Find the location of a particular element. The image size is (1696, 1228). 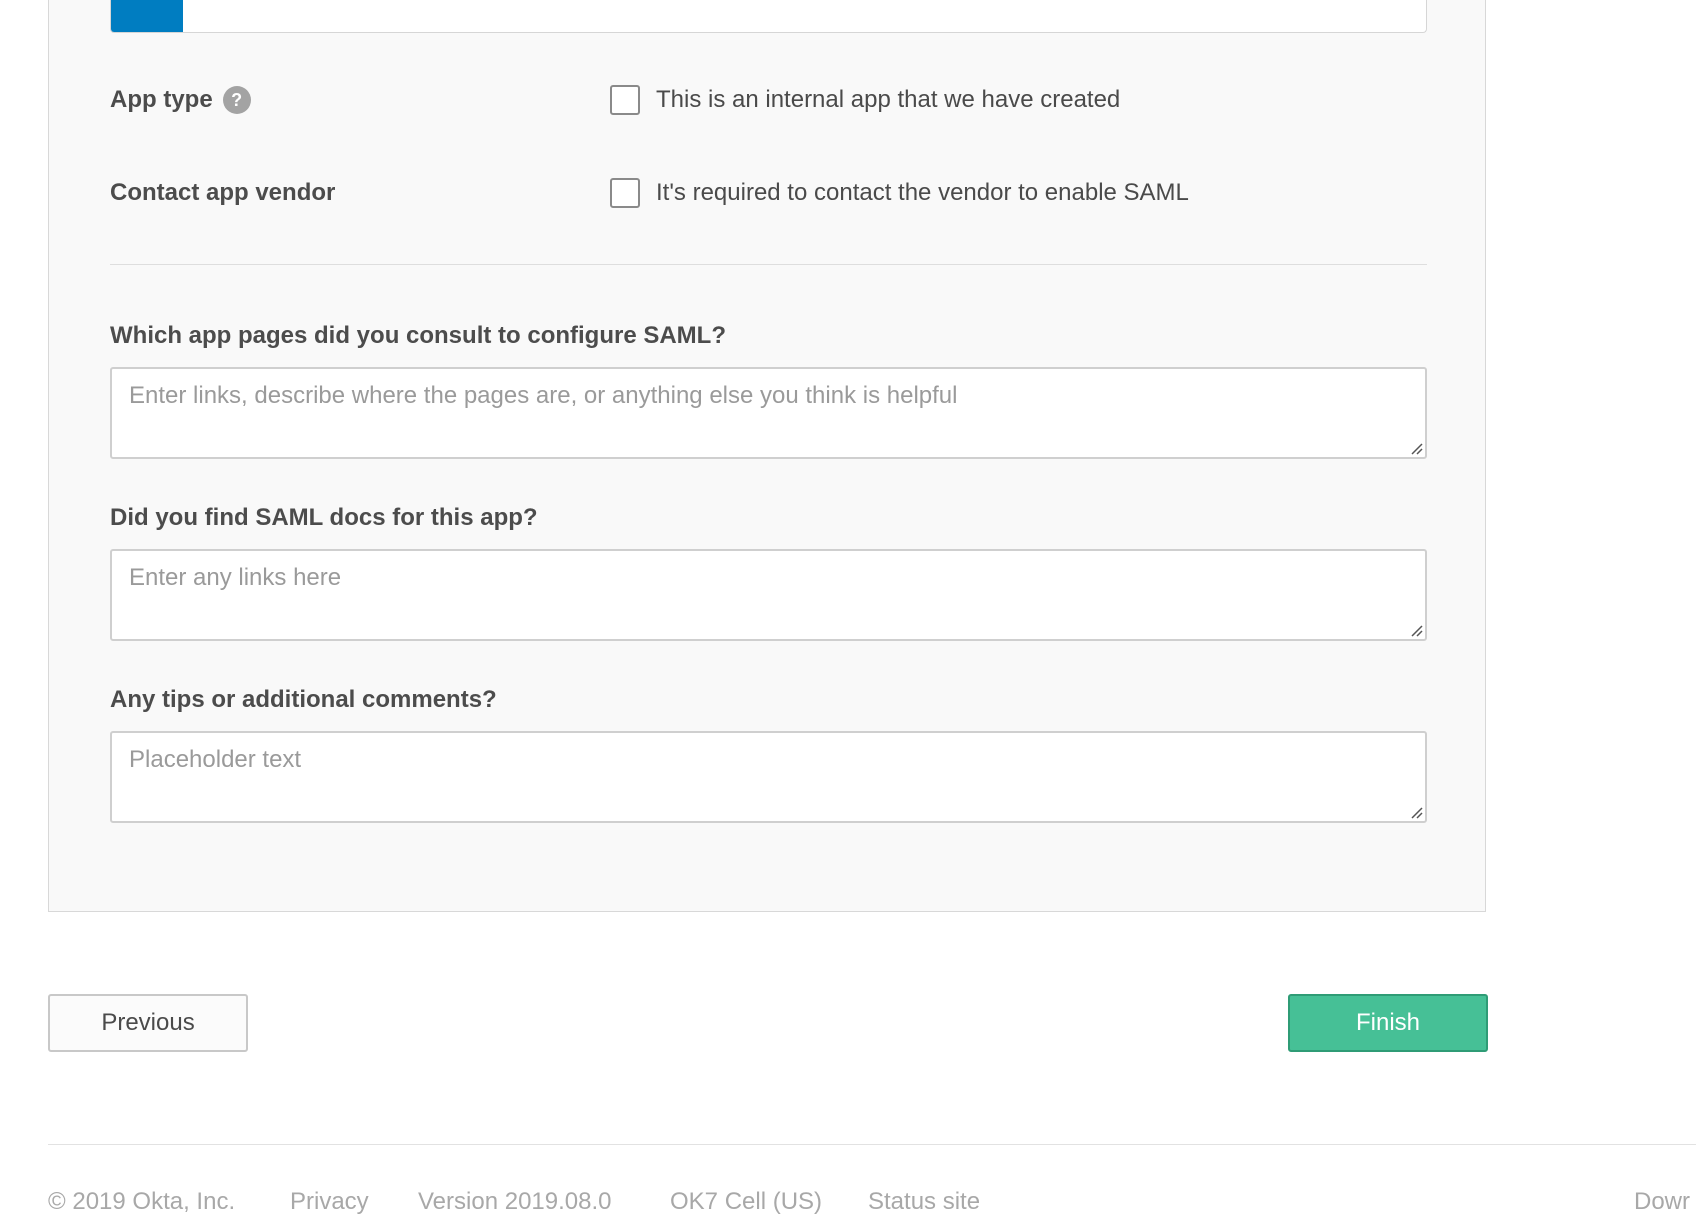

previous-button: Previous is located at coordinates (148, 1023).